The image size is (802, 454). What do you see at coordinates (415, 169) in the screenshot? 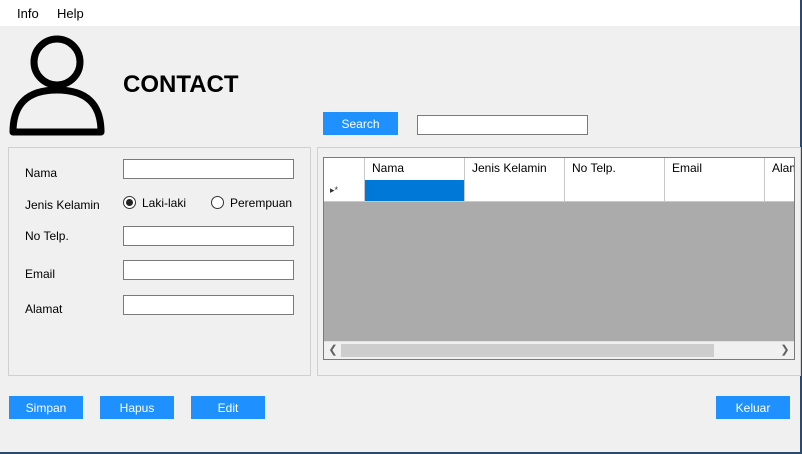
I see `column-header-nama: Nama` at bounding box center [415, 169].